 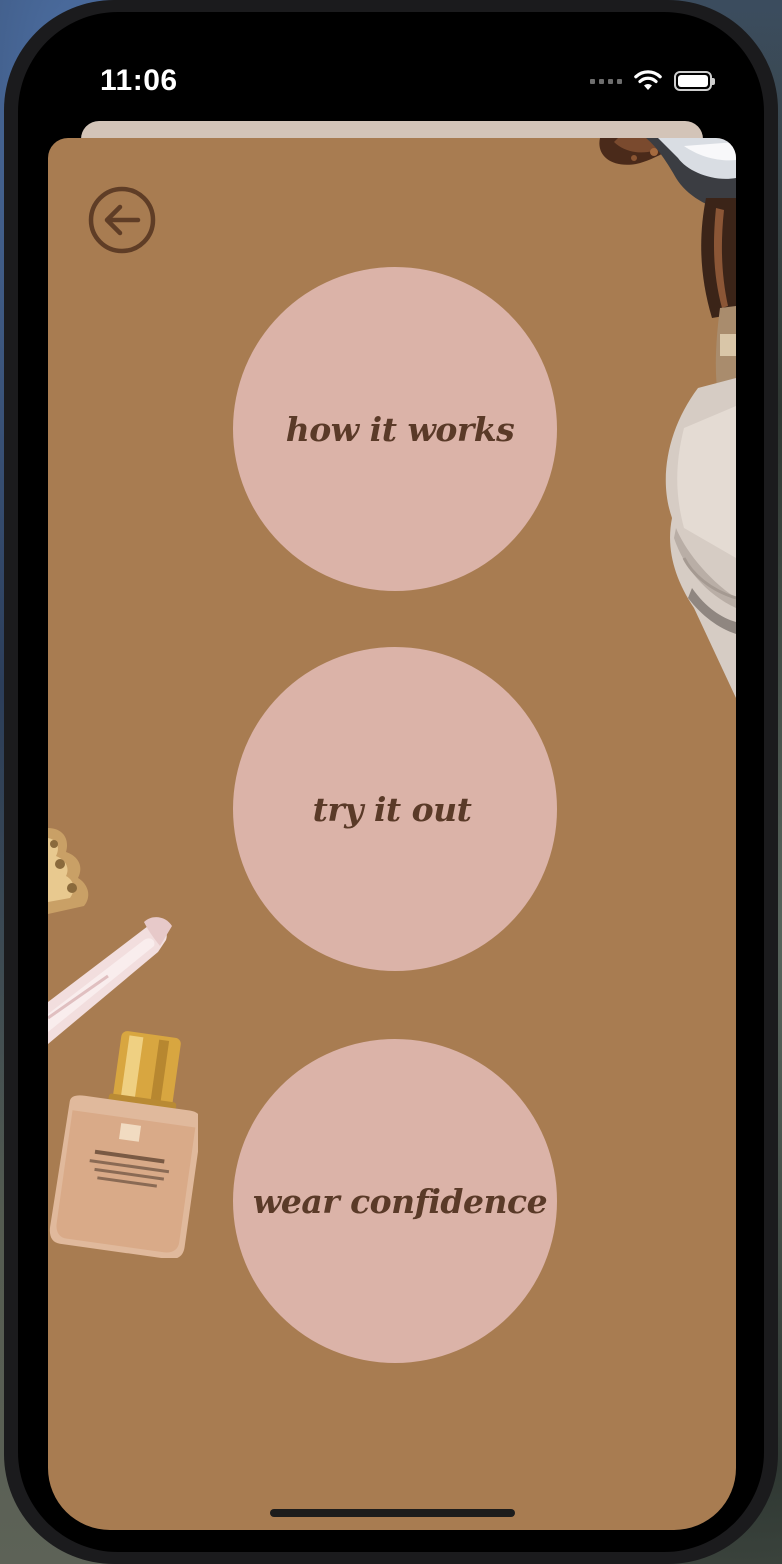 I want to click on try-it-out-button: try it out, so click(x=395, y=809).